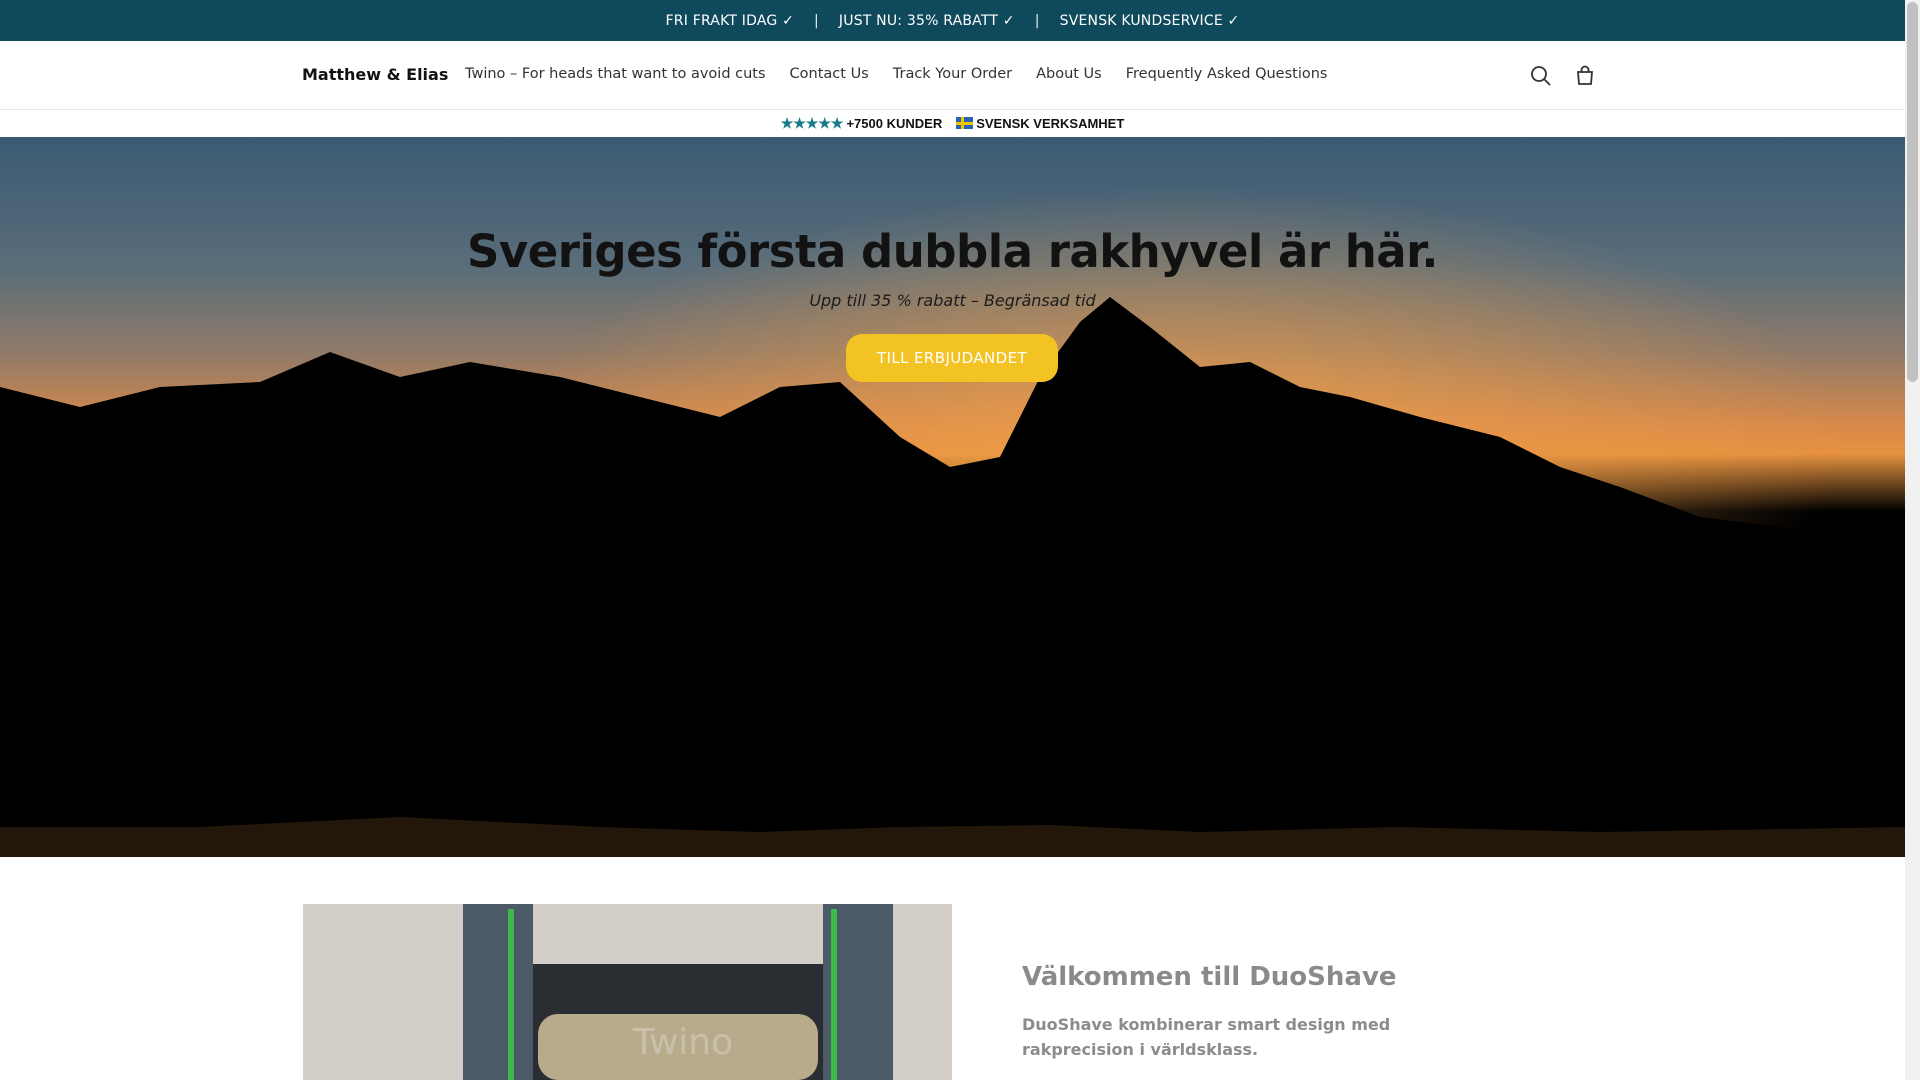 This screenshot has height=1080, width=1920. Describe the element at coordinates (952, 123) in the screenshot. I see `trust-bar: ★★★★★ +7500 KUNDER SVENSK VERKSAMHET` at that location.